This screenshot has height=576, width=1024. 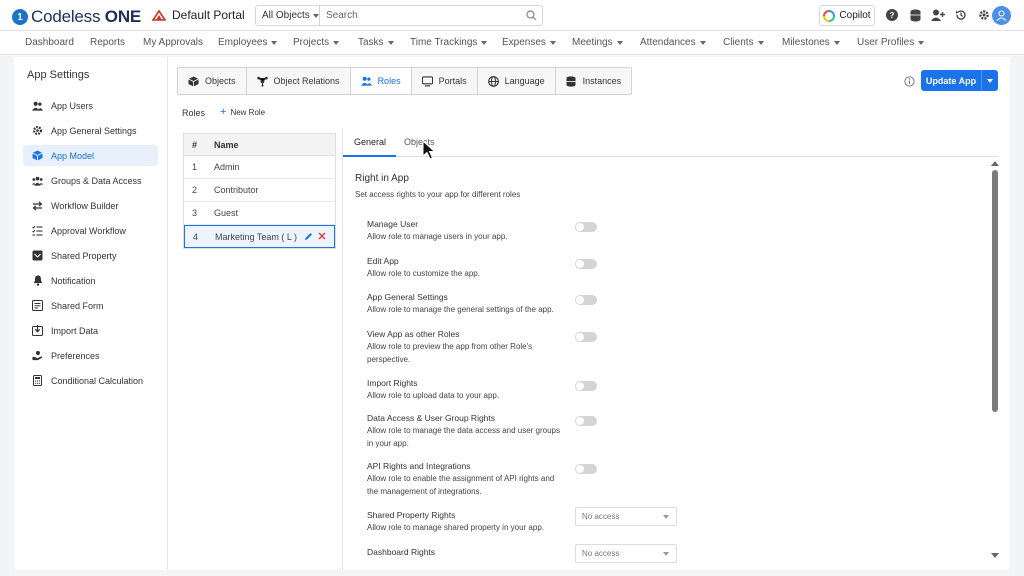 What do you see at coordinates (427, 81) in the screenshot?
I see `monitor-icon` at bounding box center [427, 81].